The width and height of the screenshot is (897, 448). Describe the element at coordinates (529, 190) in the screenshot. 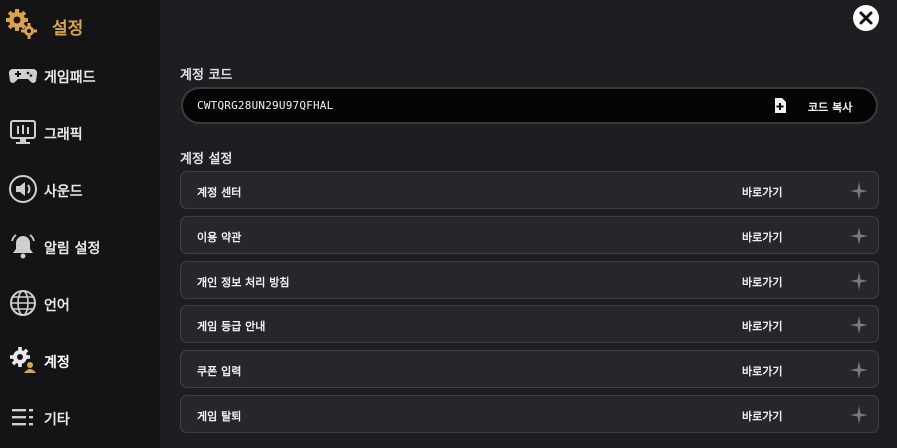

I see `list-item: 계정 센터 바로가기` at that location.